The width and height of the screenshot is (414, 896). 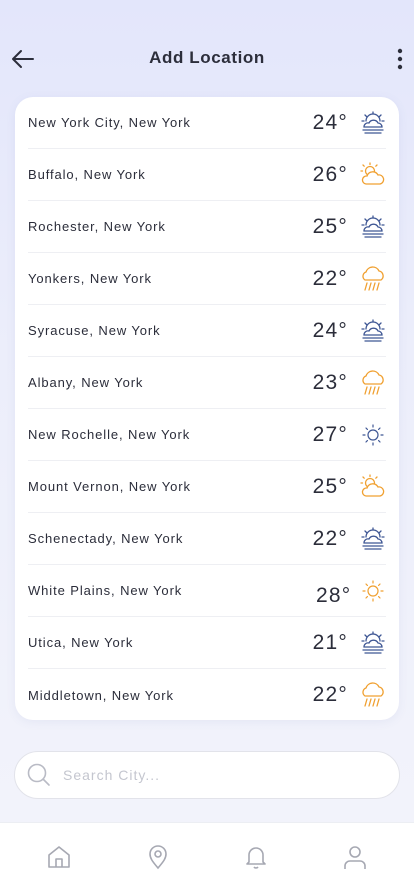 I want to click on location-row: New Rochelle, New York 27°, so click(x=207, y=435).